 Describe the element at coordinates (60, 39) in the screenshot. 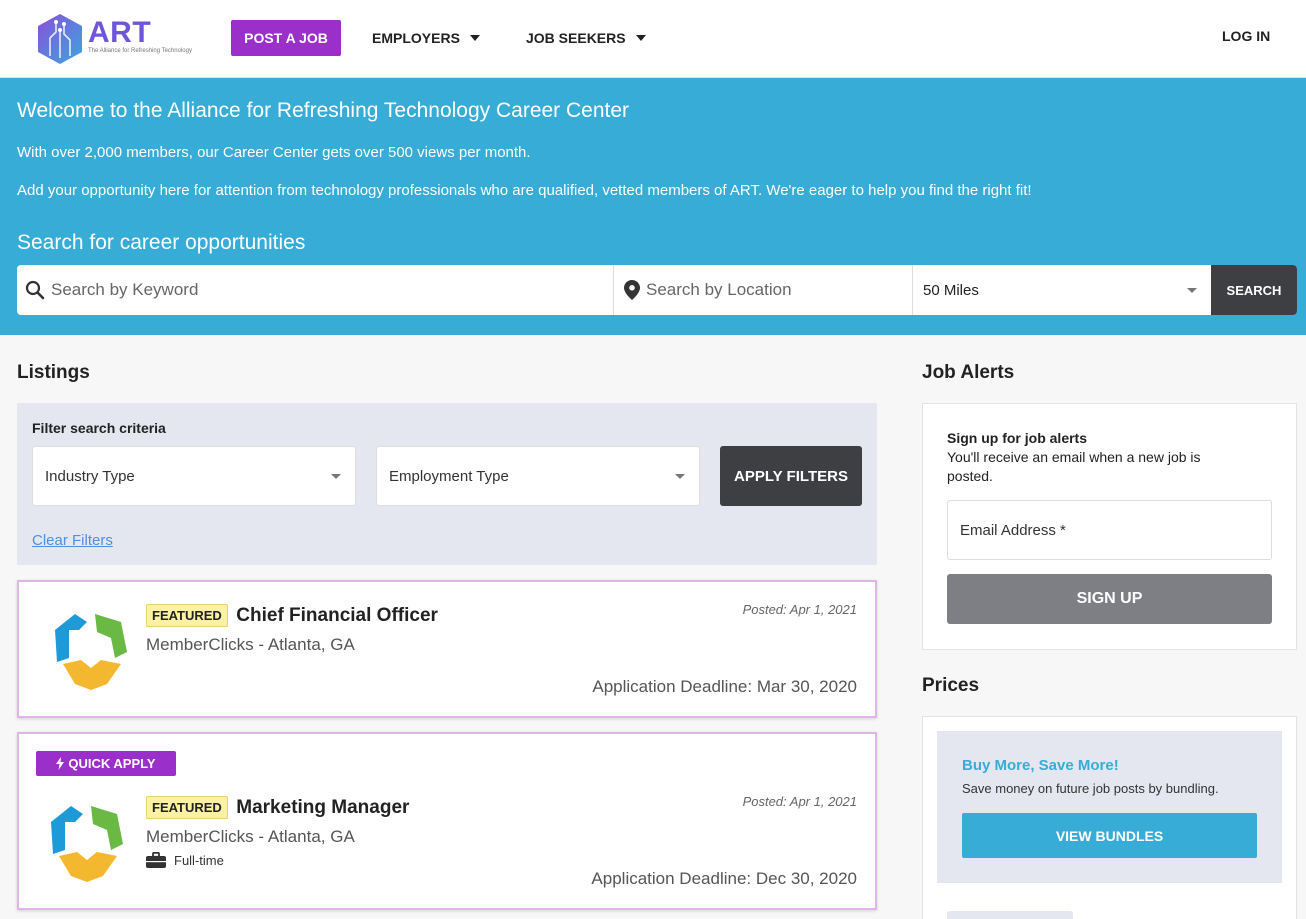

I see `hexagon-circuit-icon` at that location.